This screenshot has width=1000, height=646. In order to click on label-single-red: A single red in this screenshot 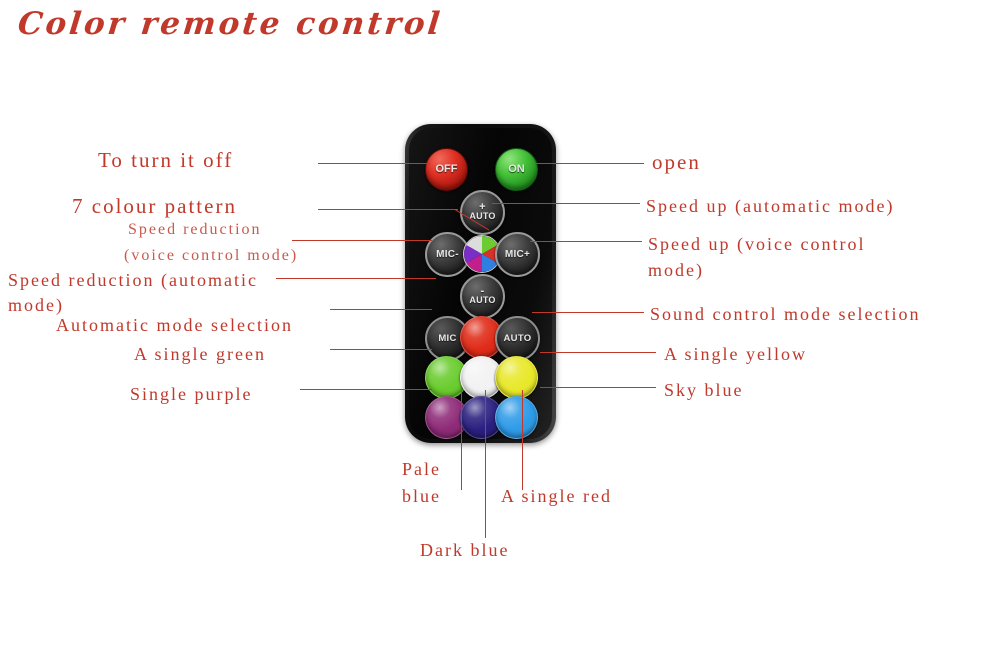, I will do `click(556, 496)`.